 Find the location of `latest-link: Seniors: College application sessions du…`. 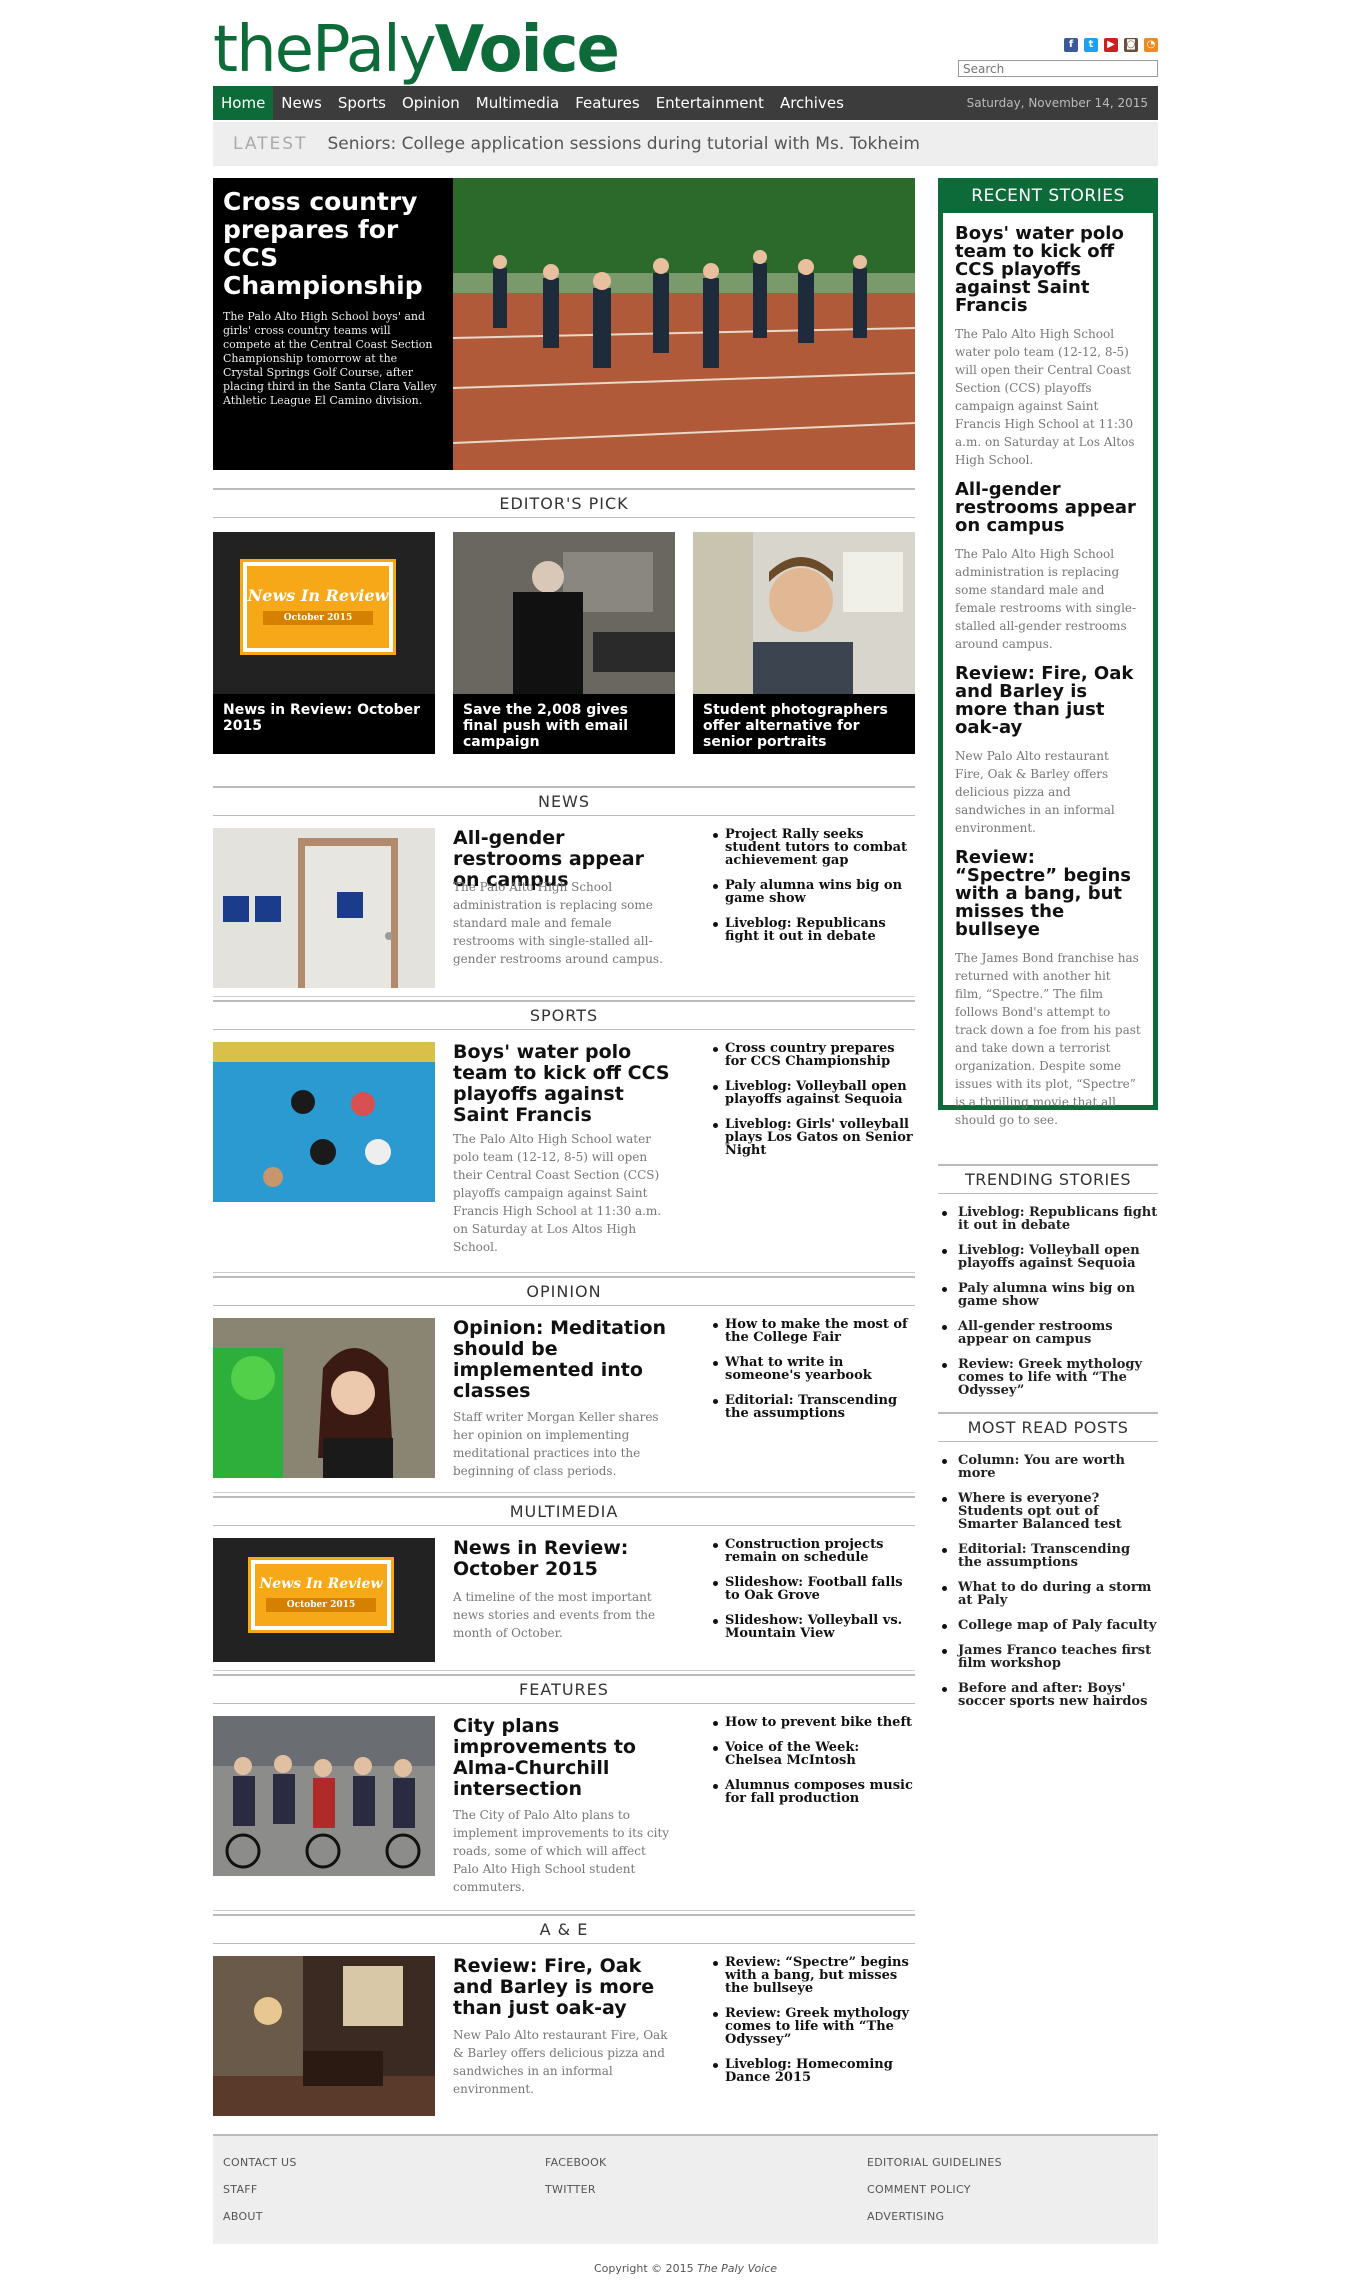

latest-link: Seniors: College application sessions du… is located at coordinates (623, 144).